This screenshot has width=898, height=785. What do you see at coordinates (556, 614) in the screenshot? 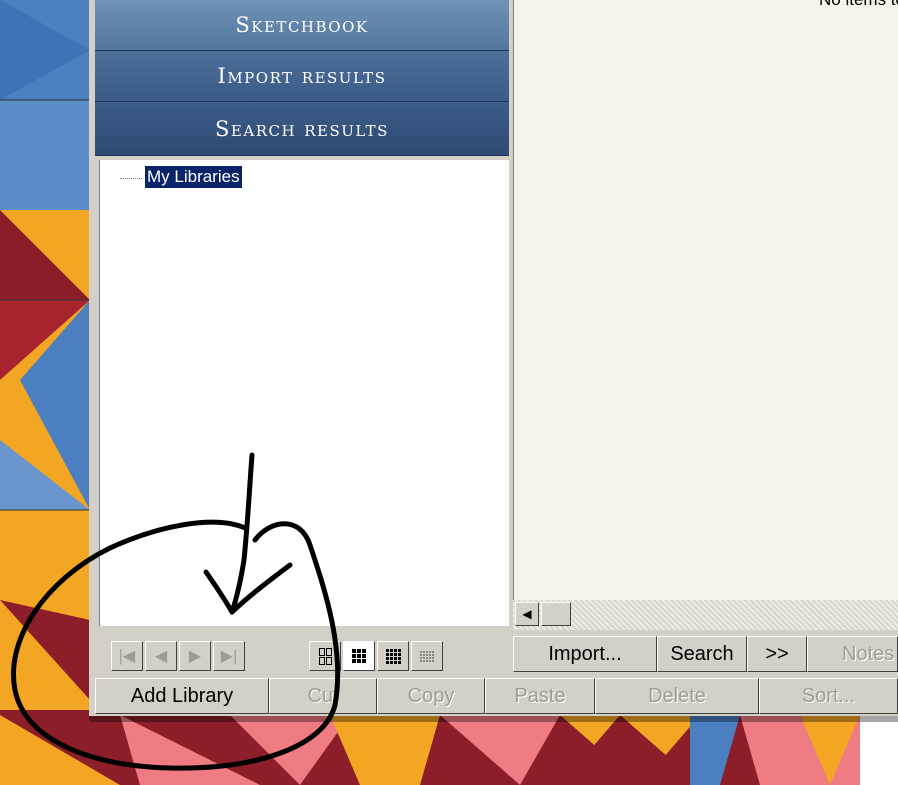
I see `scroll-thumb` at bounding box center [556, 614].